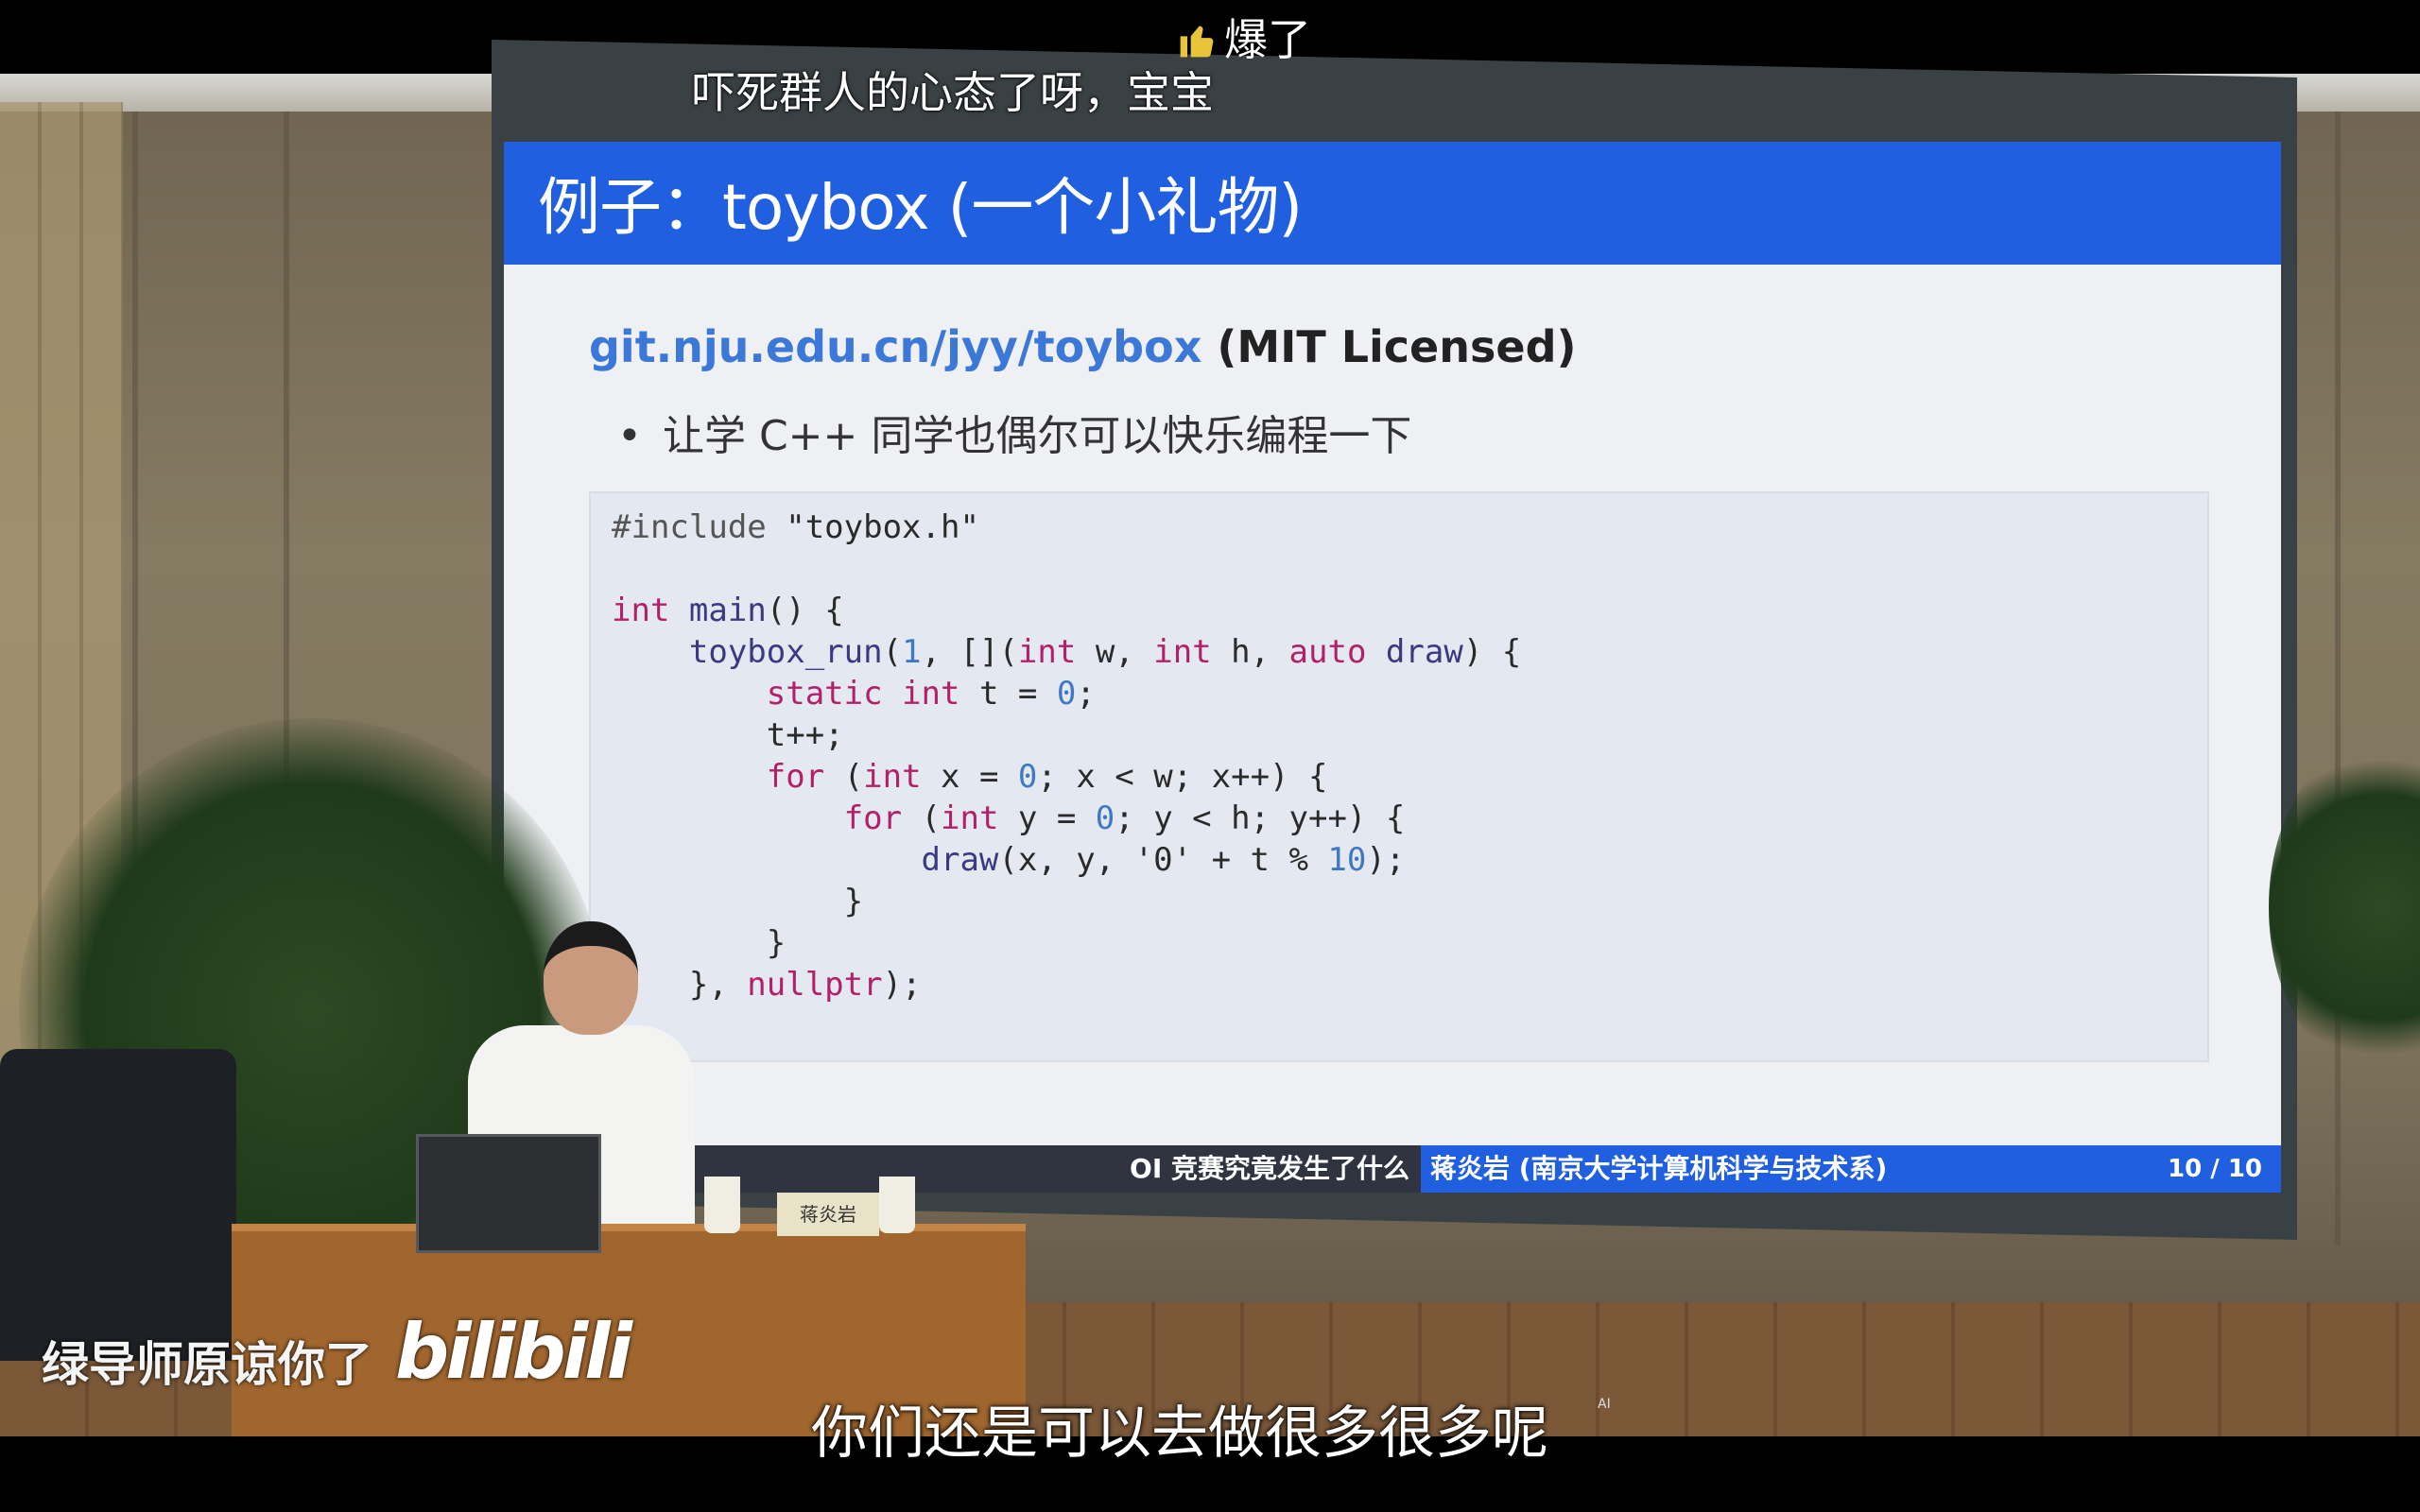 The width and height of the screenshot is (2420, 1512). I want to click on slide-title-bar: 例子：toybox (一个小礼物), so click(1392, 203).